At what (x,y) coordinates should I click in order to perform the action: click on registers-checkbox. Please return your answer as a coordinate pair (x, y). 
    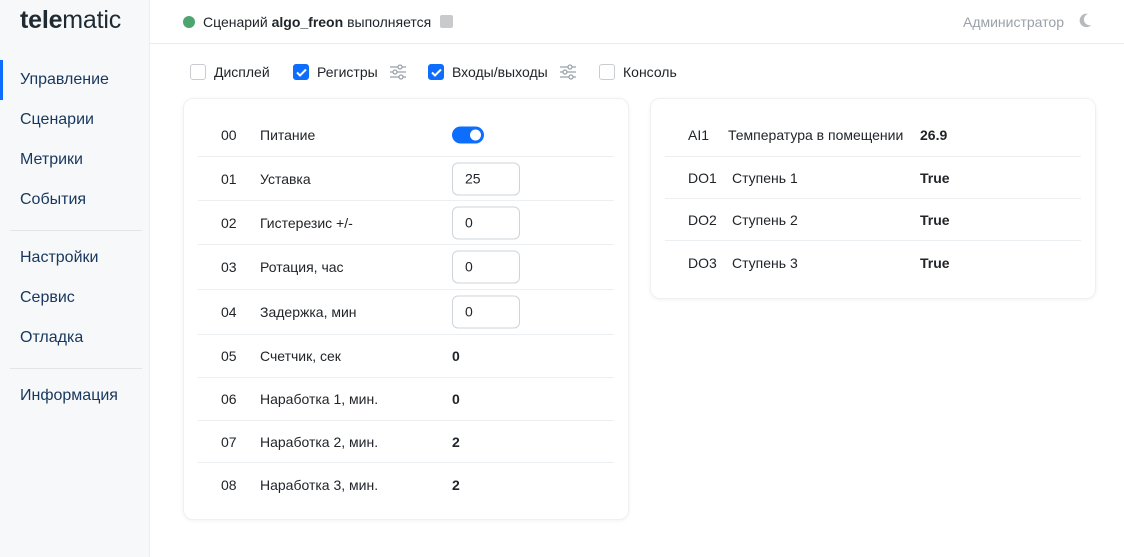
    Looking at the image, I should click on (301, 72).